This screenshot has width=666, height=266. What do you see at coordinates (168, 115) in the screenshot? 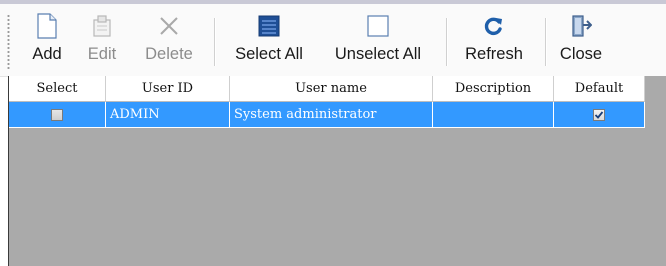
I see `user-id-cell: ADMIN` at bounding box center [168, 115].